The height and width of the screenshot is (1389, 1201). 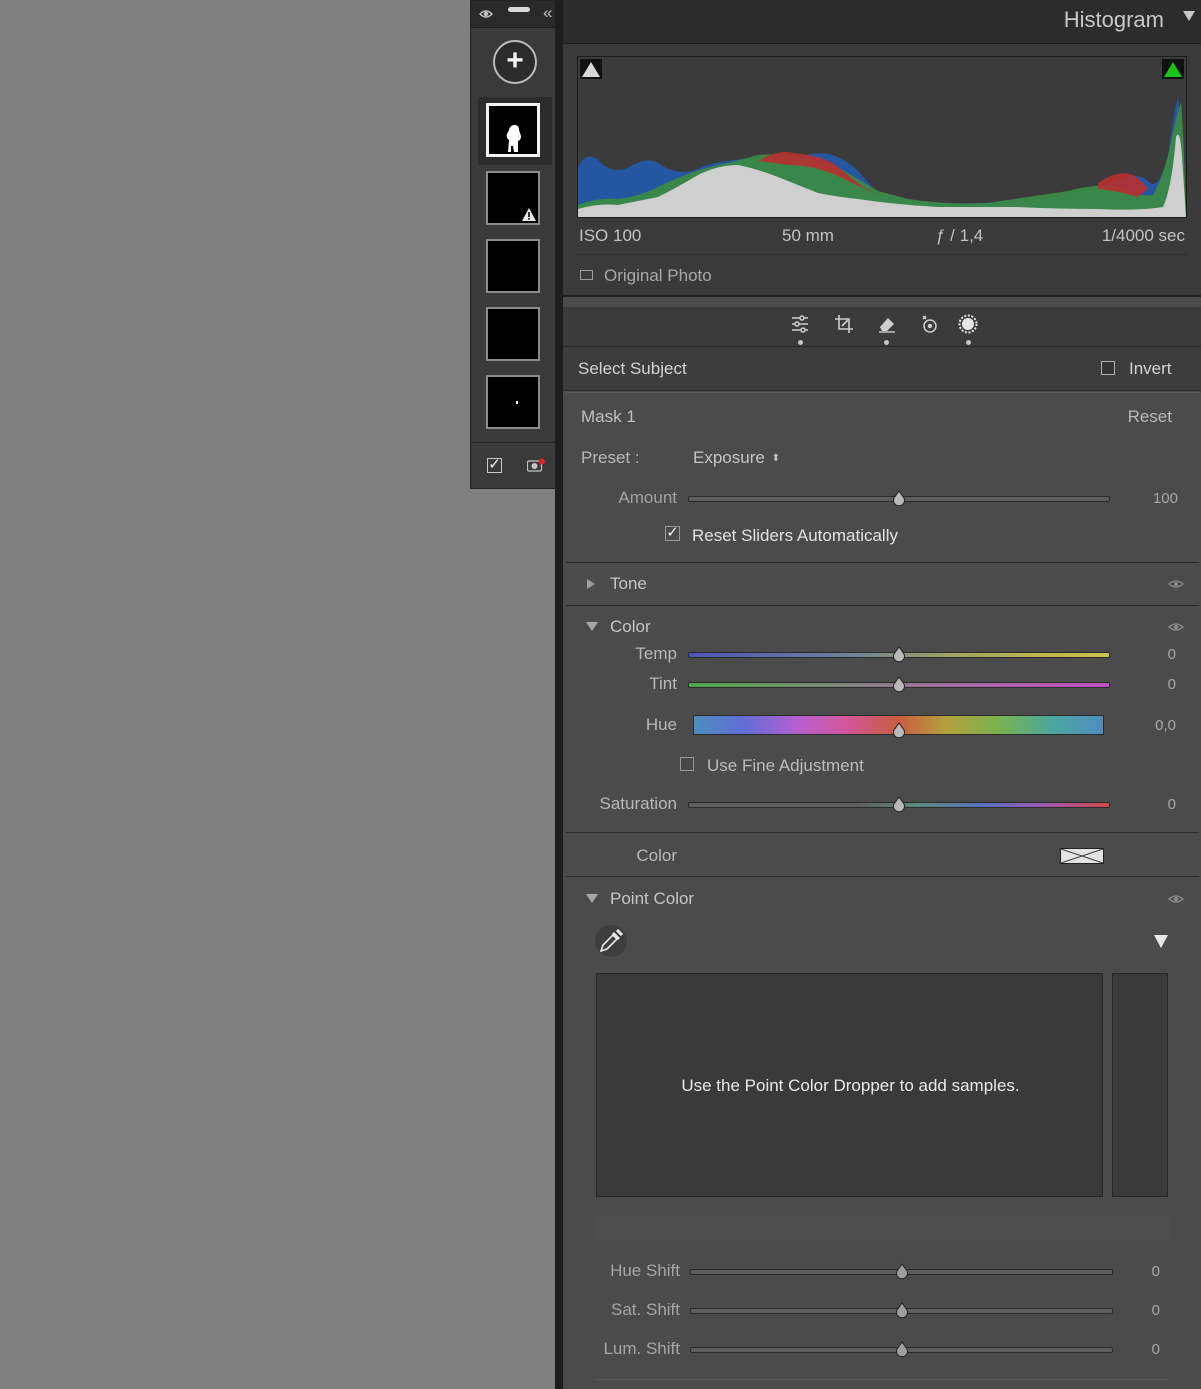 What do you see at coordinates (882, 1228) in the screenshot?
I see `samples-empty-strip` at bounding box center [882, 1228].